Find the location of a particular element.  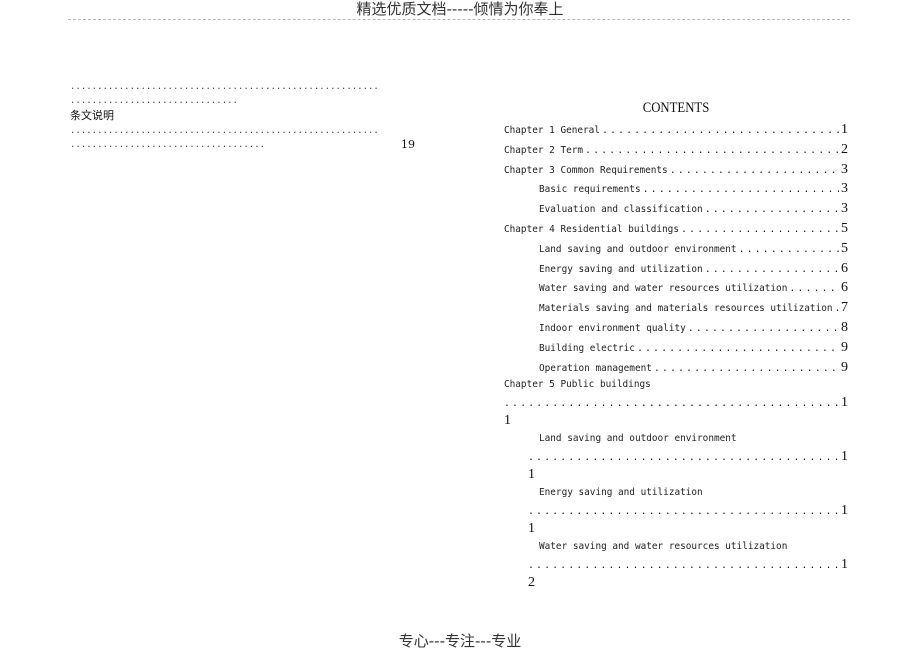

toc-entry: Chapter 4 Residential buildings 5 is located at coordinates (676, 229).